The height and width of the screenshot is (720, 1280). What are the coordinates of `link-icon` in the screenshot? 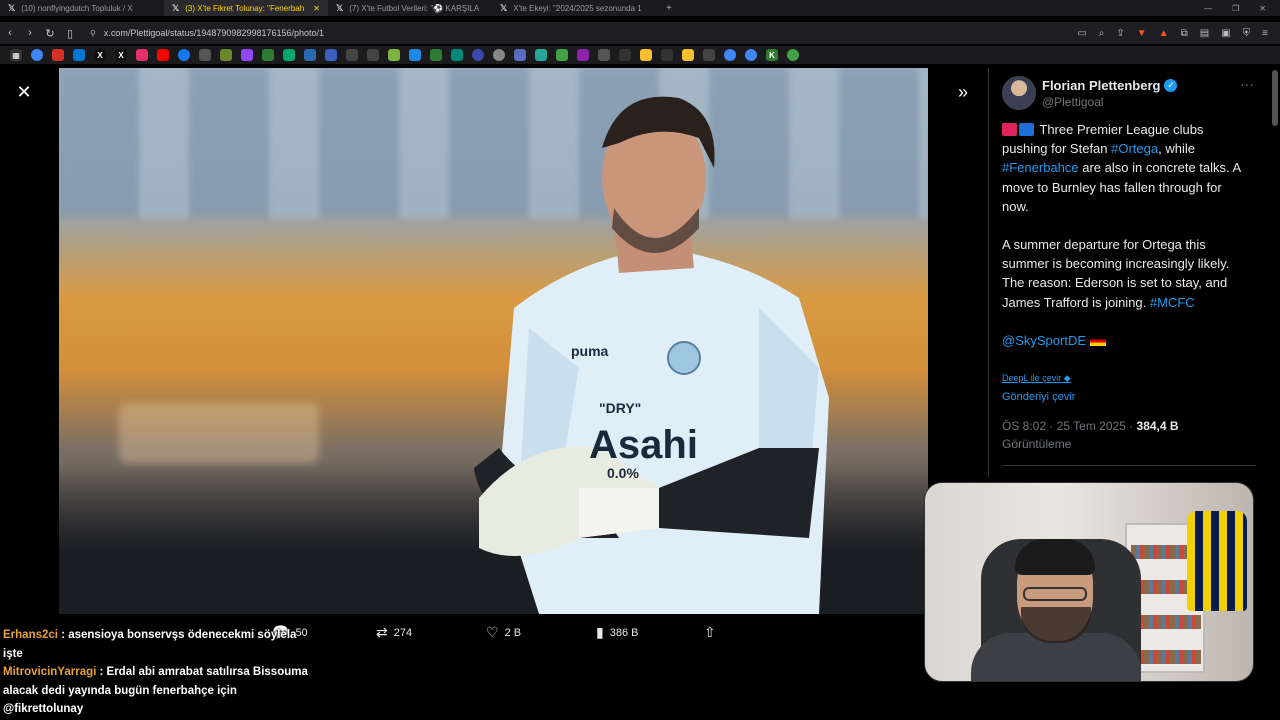 It's located at (709, 55).